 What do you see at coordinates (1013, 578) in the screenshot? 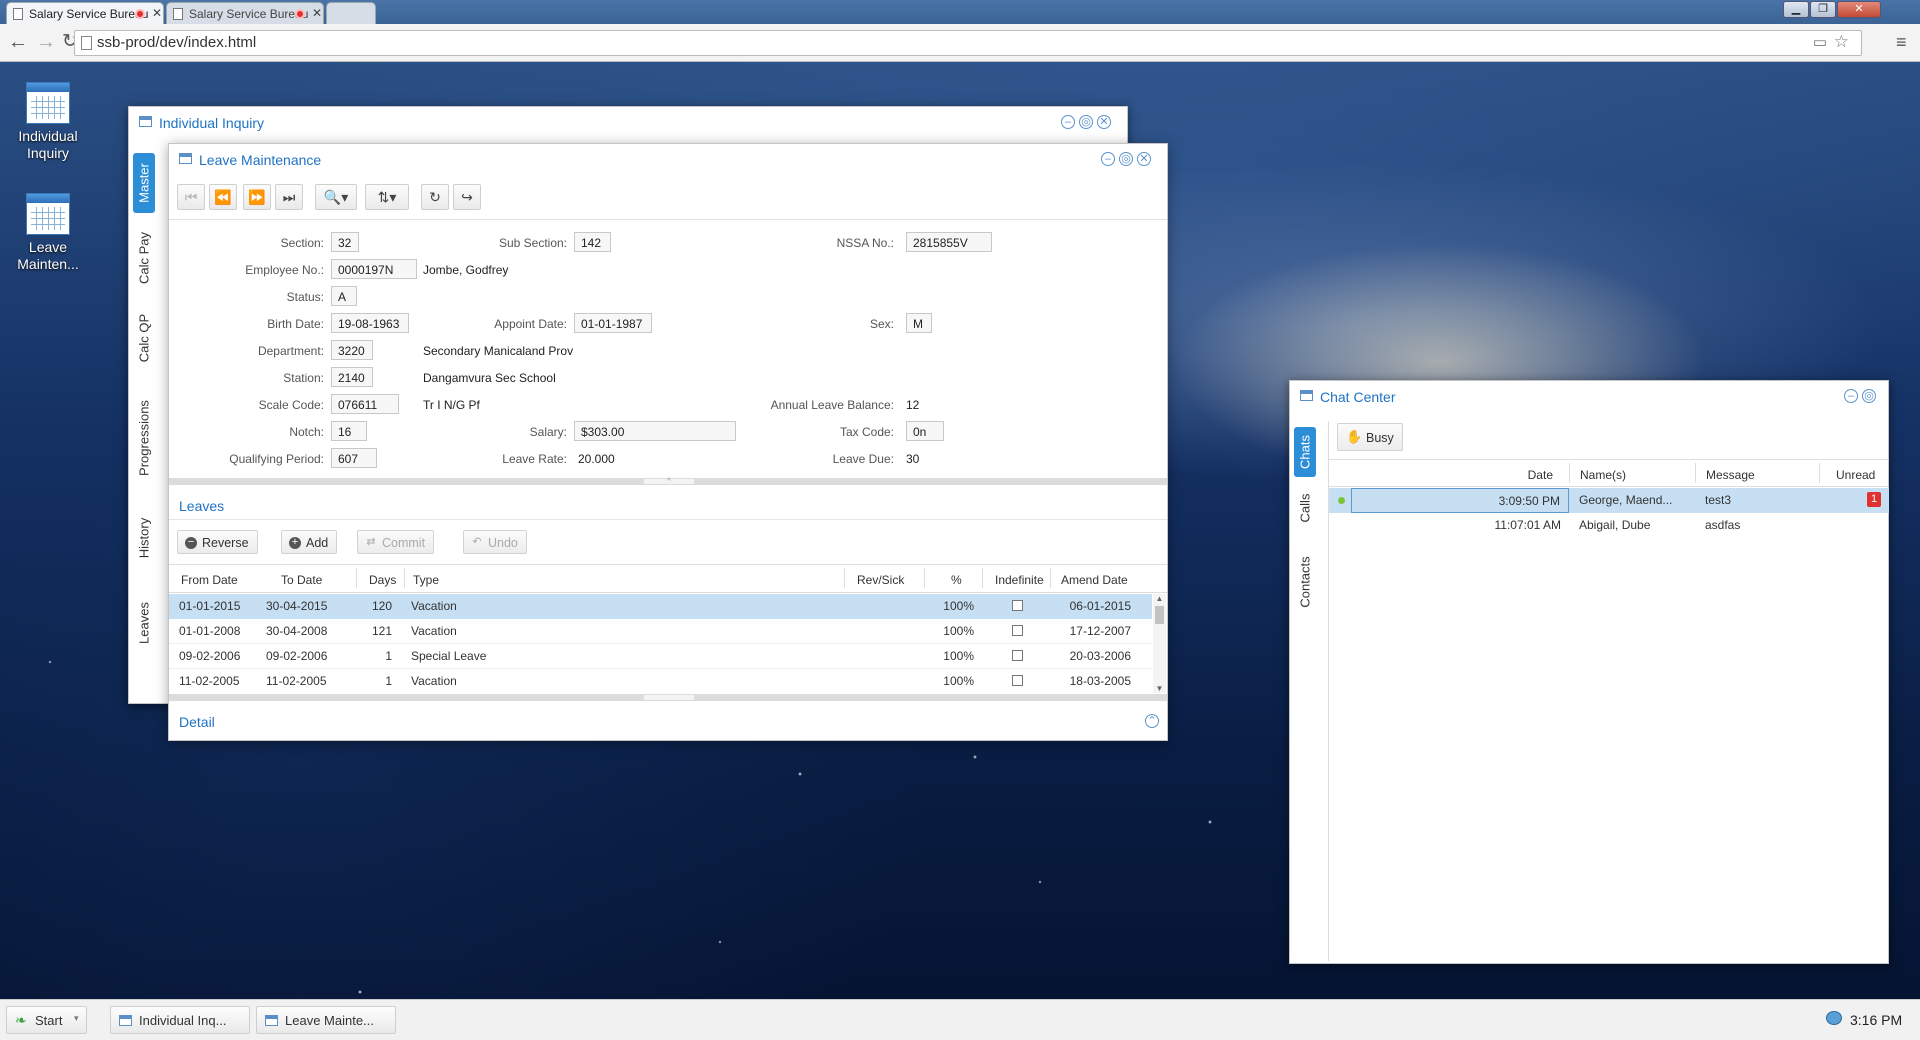
I see `column-header: Indefinite` at bounding box center [1013, 578].